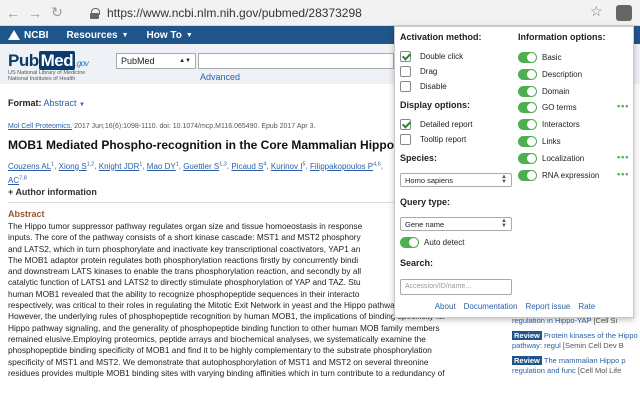 Image resolution: width=640 pixels, height=400 pixels. I want to click on display-option-detailed-report: Detailed report, so click(436, 124).